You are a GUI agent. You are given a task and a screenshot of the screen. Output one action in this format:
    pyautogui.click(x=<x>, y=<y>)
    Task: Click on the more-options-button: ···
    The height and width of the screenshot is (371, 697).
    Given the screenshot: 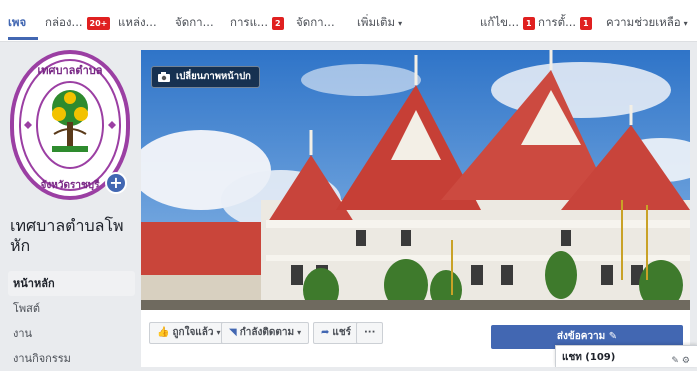 What is the action you would take?
    pyautogui.click(x=370, y=333)
    